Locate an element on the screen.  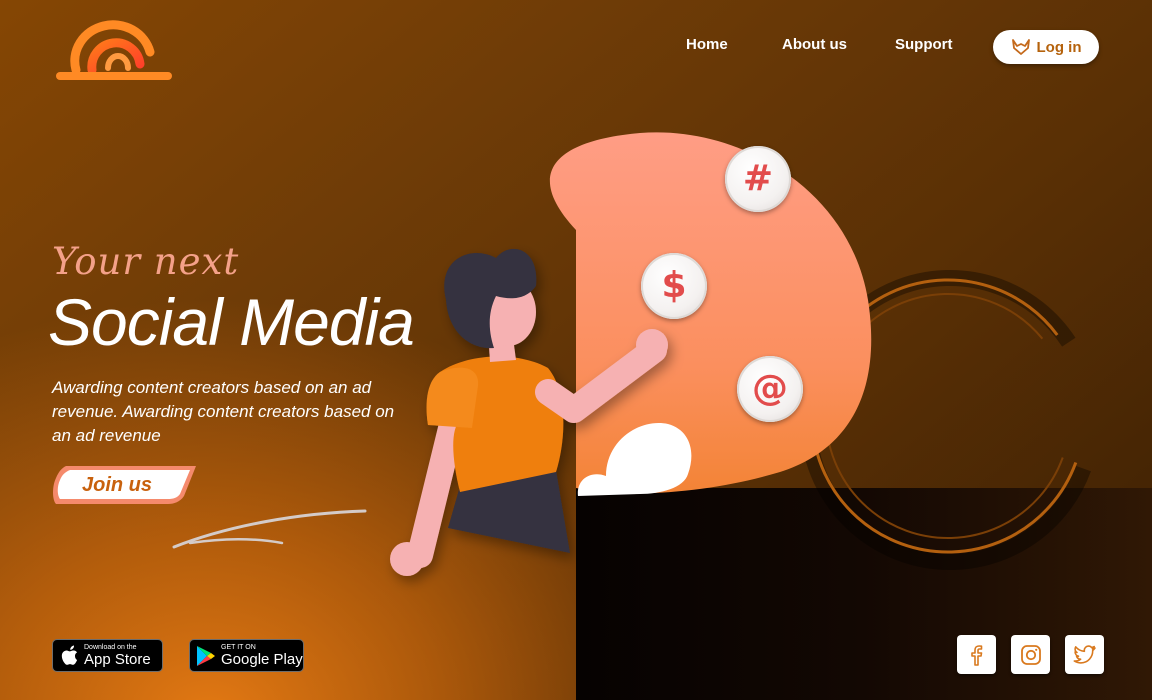
at-sign-icon: @ is located at coordinates (770, 388).